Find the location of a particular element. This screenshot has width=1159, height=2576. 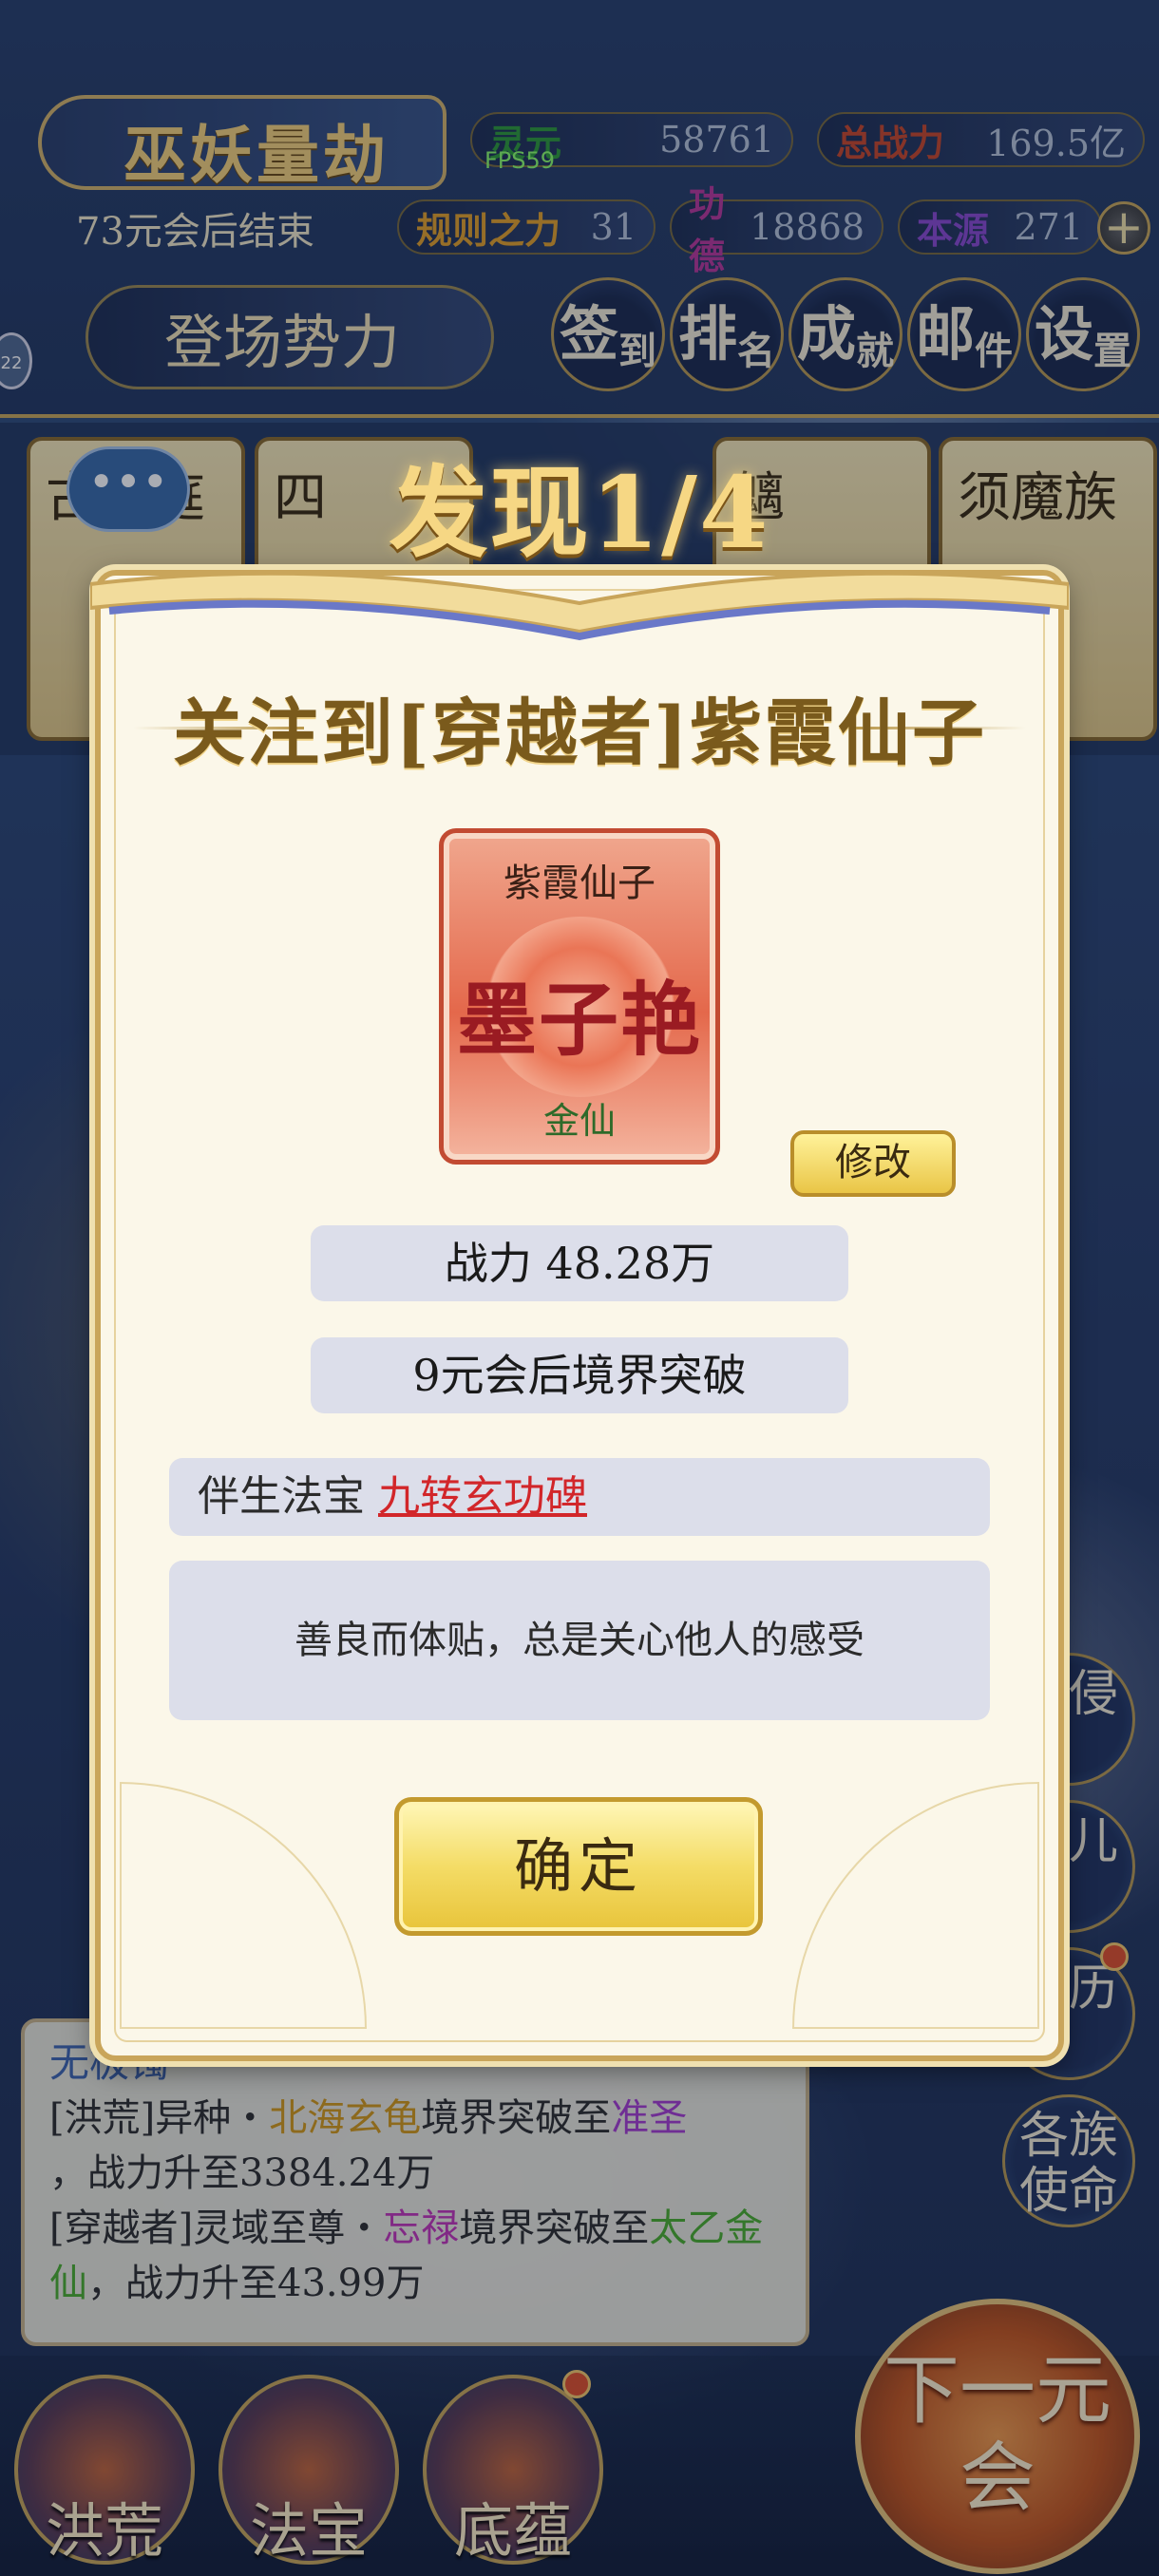

dialog-header: 关注到[穿越者]紫霞仙子 is located at coordinates (579, 733).